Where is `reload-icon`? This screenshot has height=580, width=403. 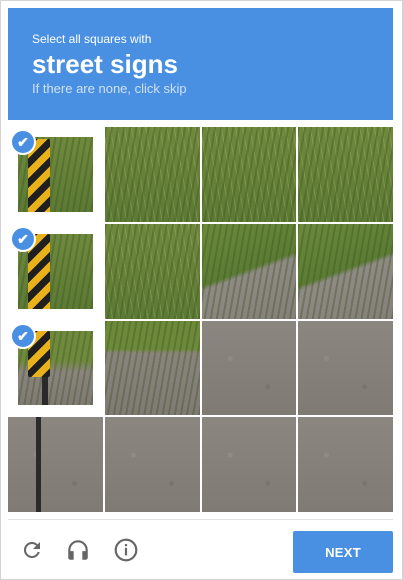 reload-icon is located at coordinates (31, 550).